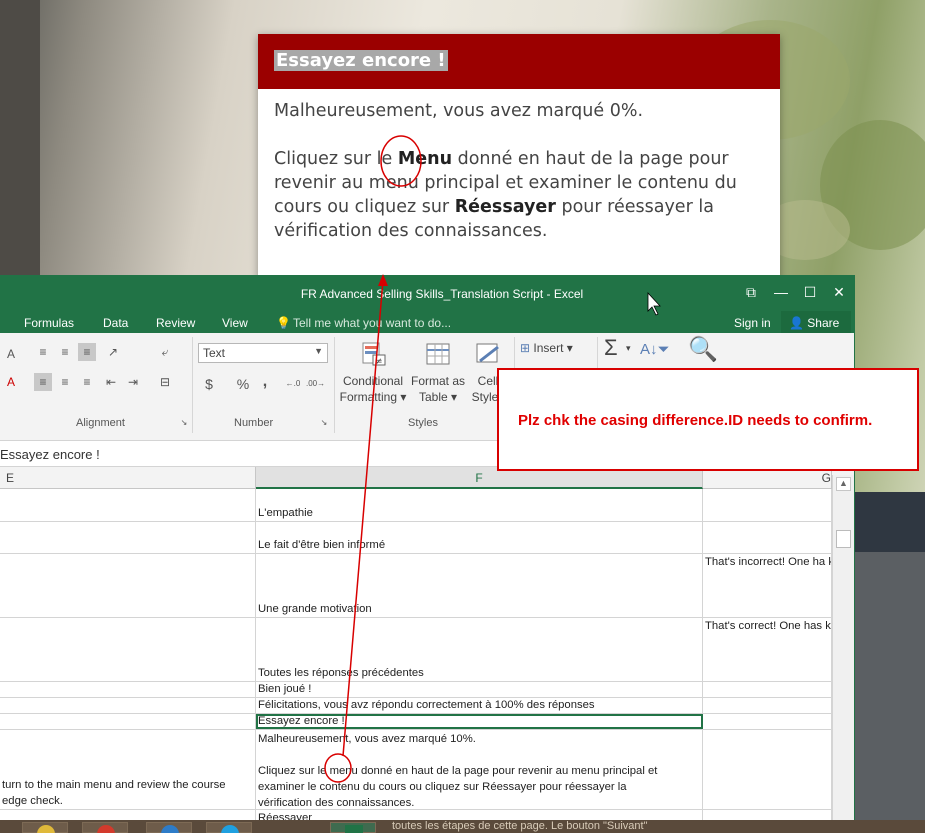 Image resolution: width=925 pixels, height=833 pixels. What do you see at coordinates (263, 353) in the screenshot?
I see `number-format-select: Text ▼` at bounding box center [263, 353].